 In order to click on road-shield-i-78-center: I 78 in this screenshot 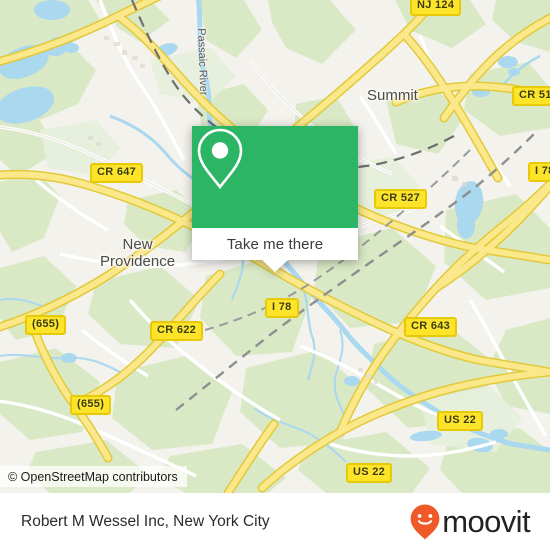, I will do `click(282, 308)`.